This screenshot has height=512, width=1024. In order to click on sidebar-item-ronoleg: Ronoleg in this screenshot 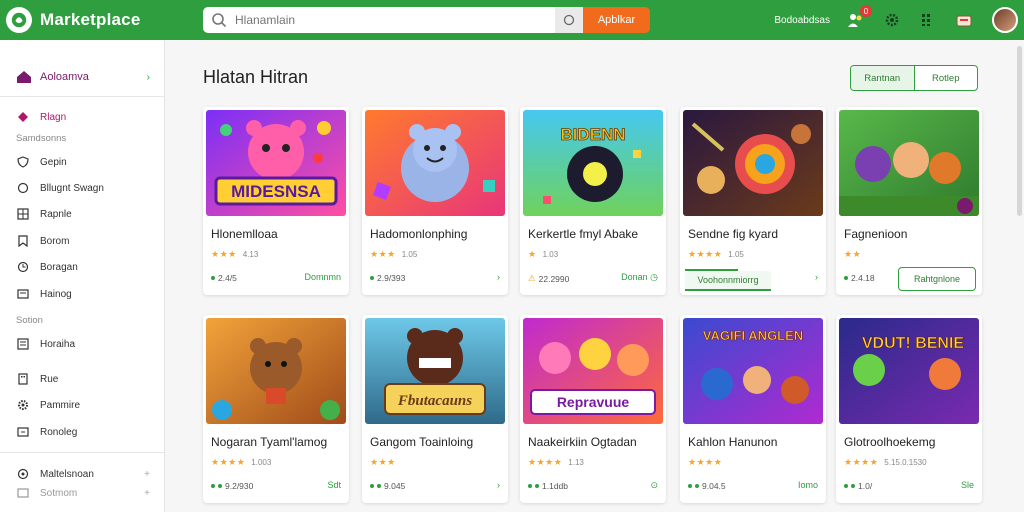, I will do `click(83, 432)`.